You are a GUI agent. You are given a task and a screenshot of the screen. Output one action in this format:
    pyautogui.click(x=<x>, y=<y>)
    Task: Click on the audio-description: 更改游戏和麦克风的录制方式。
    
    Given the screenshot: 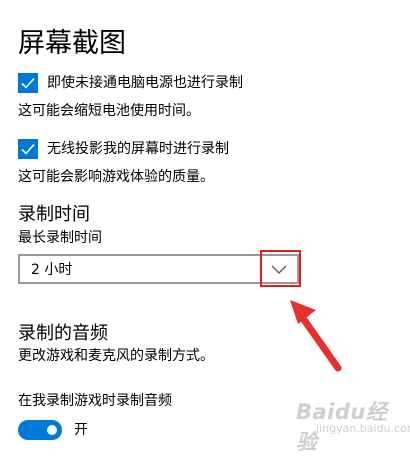 What is the action you would take?
    pyautogui.click(x=116, y=356)
    